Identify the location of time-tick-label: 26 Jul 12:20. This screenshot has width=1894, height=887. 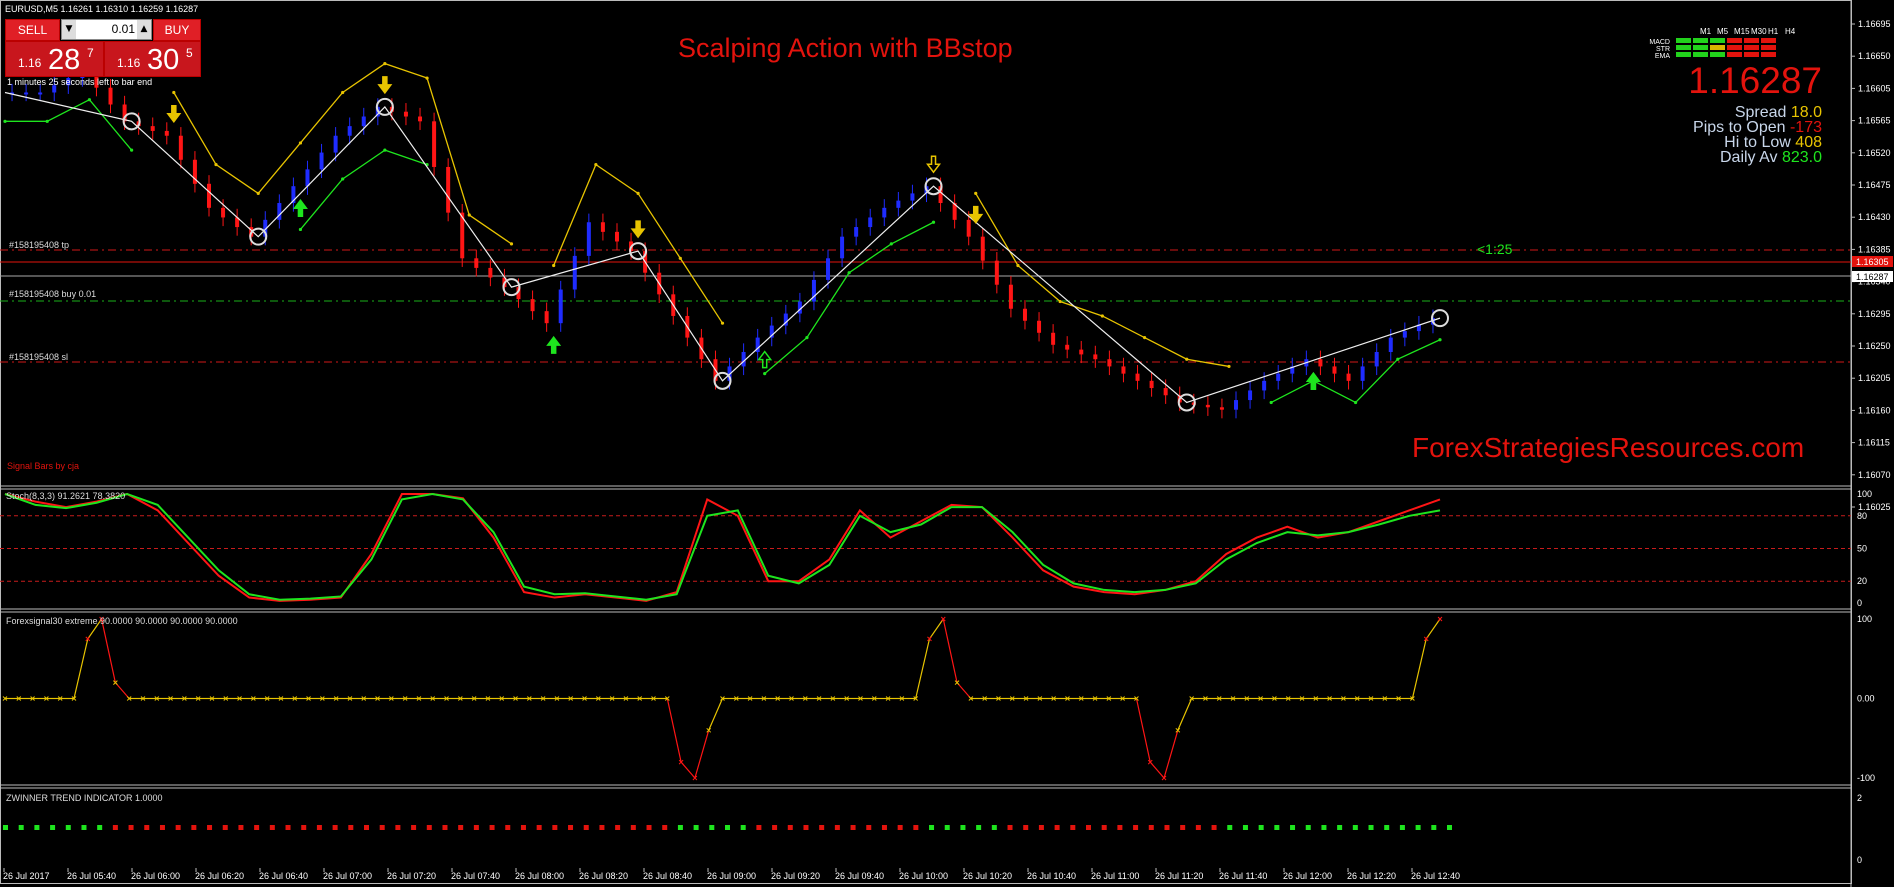
(1371, 876).